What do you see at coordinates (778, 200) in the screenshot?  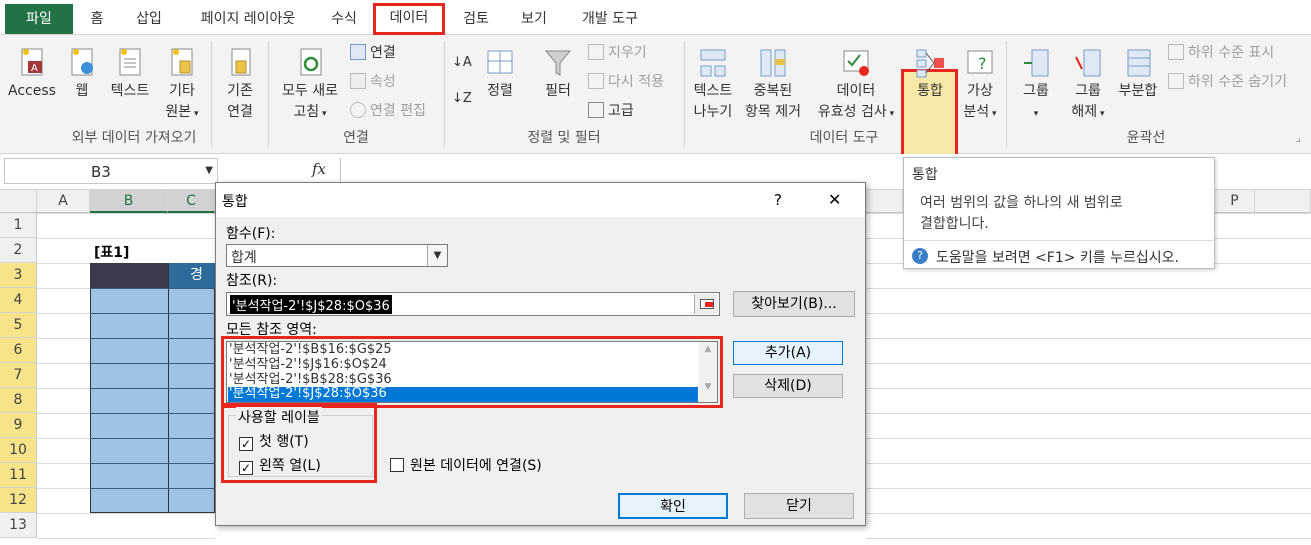 I see `help-button: ?` at bounding box center [778, 200].